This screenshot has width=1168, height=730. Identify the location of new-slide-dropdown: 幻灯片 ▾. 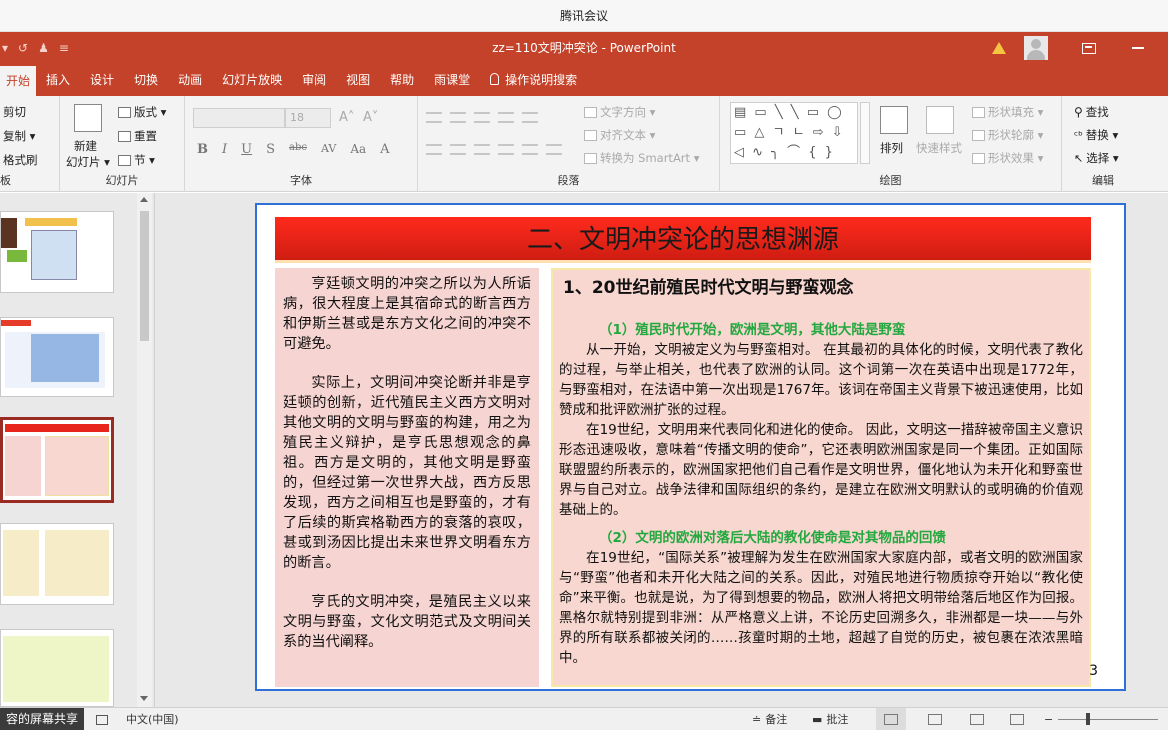
(88, 162).